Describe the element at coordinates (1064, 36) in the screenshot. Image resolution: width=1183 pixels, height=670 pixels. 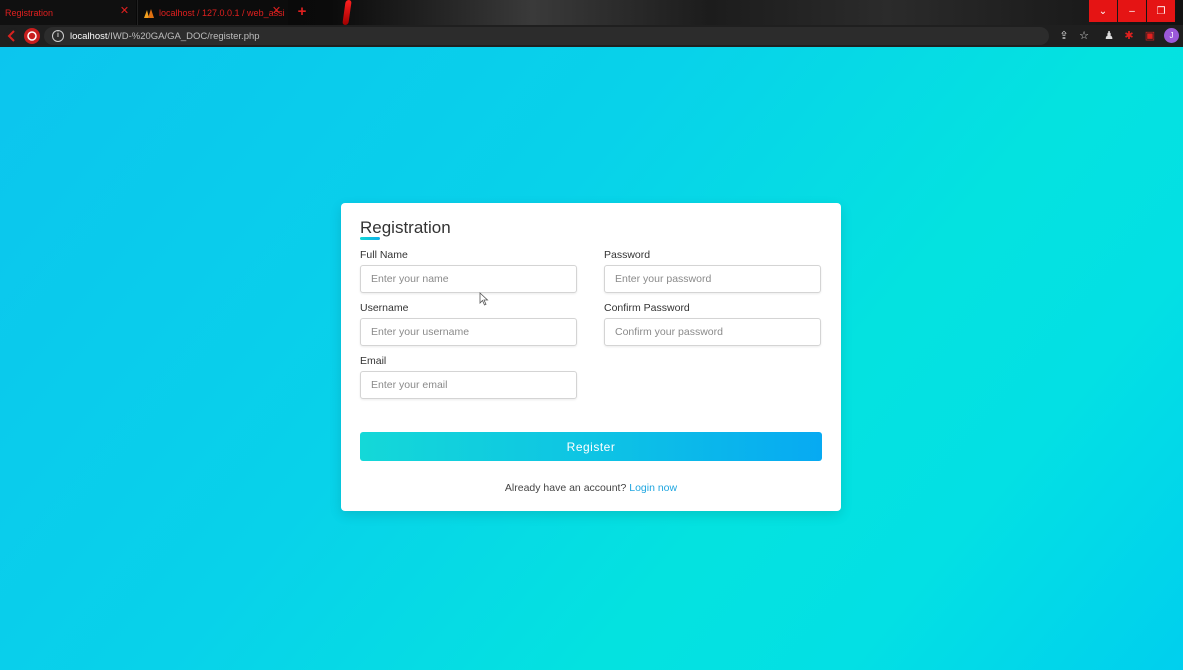
I see `share-icon: ⇪` at that location.